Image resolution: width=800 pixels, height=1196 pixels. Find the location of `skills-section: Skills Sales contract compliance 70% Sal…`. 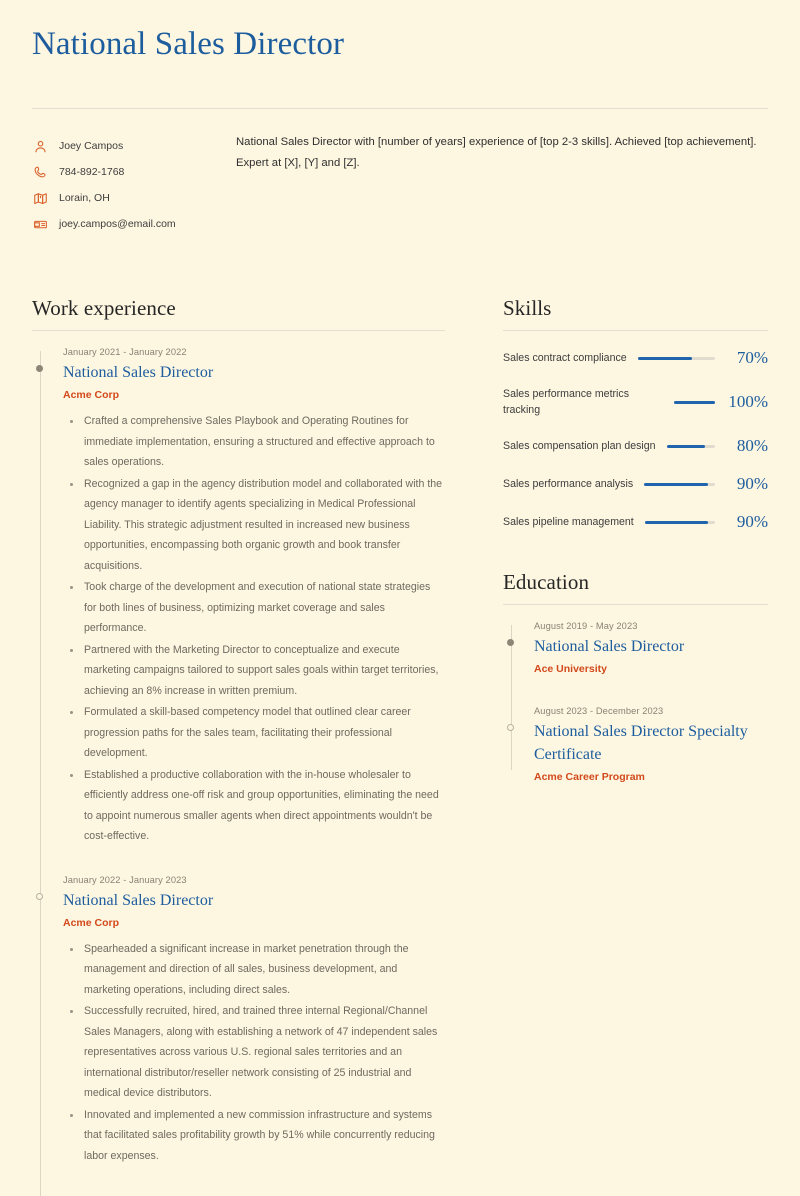

skills-section: Skills Sales contract compliance 70% Sal… is located at coordinates (635, 413).